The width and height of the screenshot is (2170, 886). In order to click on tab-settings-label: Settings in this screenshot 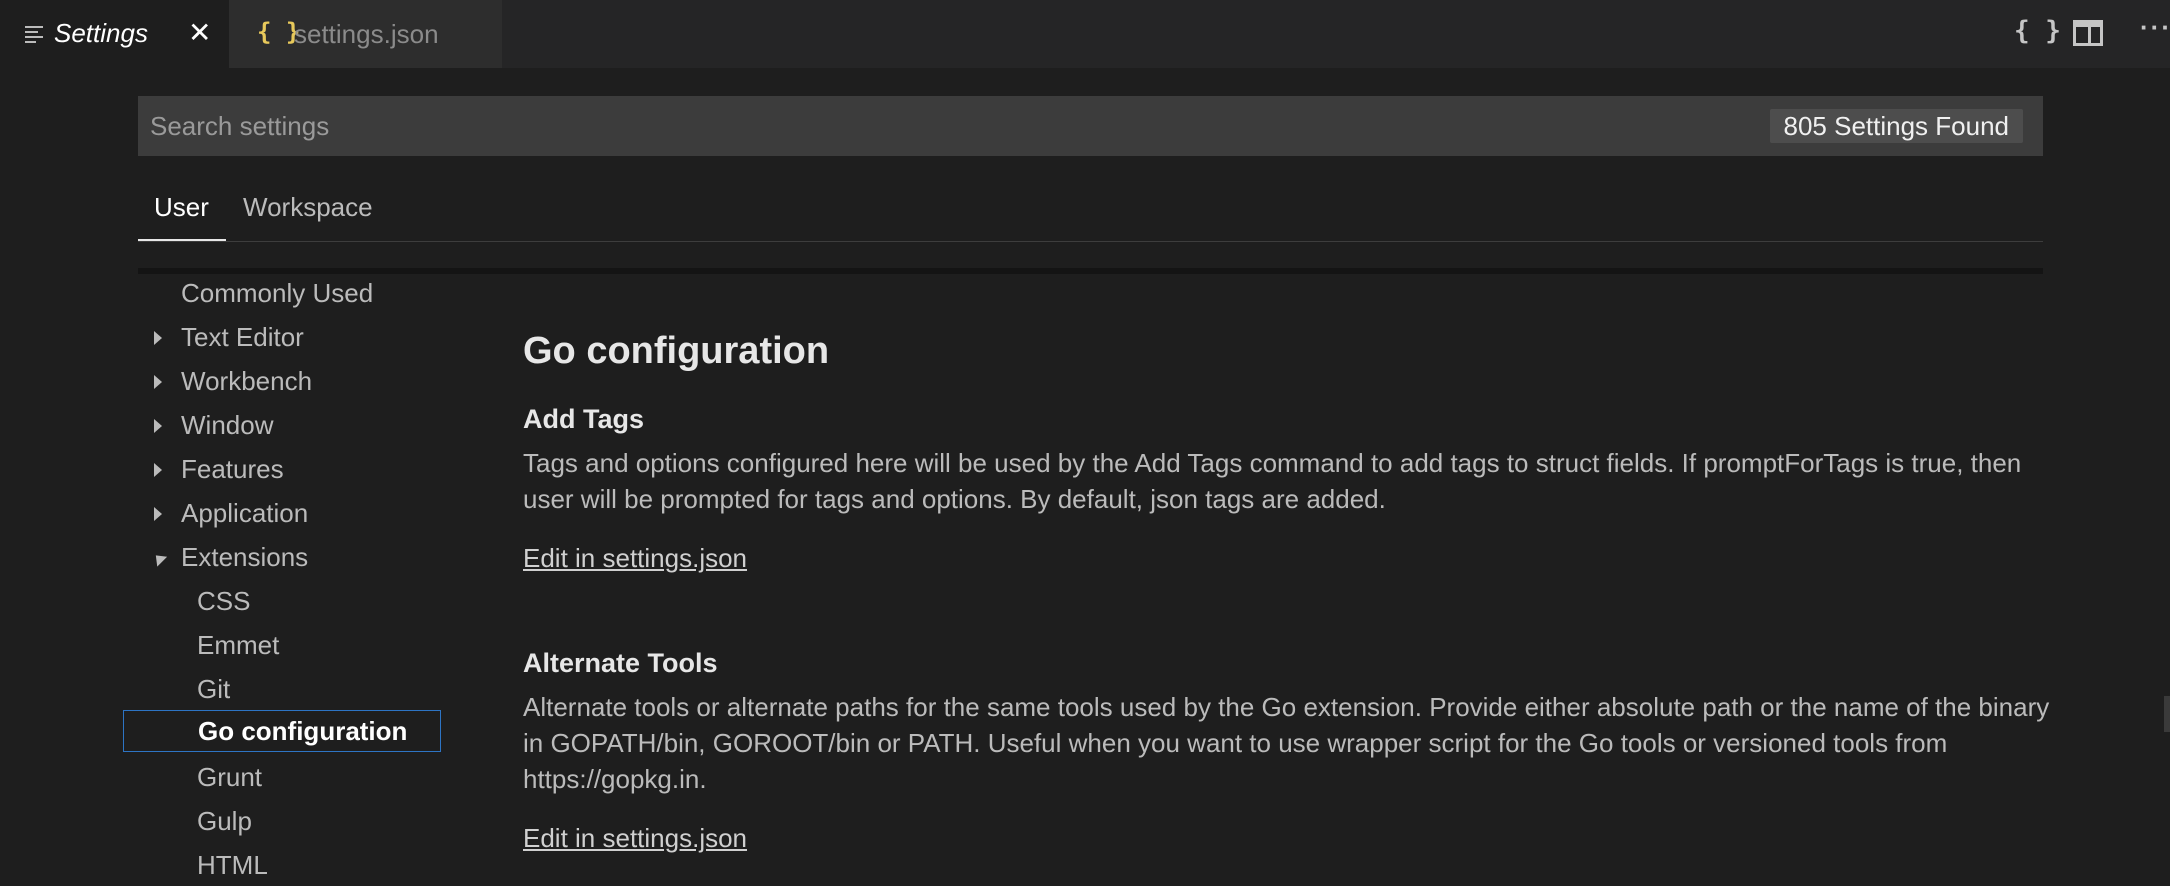, I will do `click(101, 33)`.